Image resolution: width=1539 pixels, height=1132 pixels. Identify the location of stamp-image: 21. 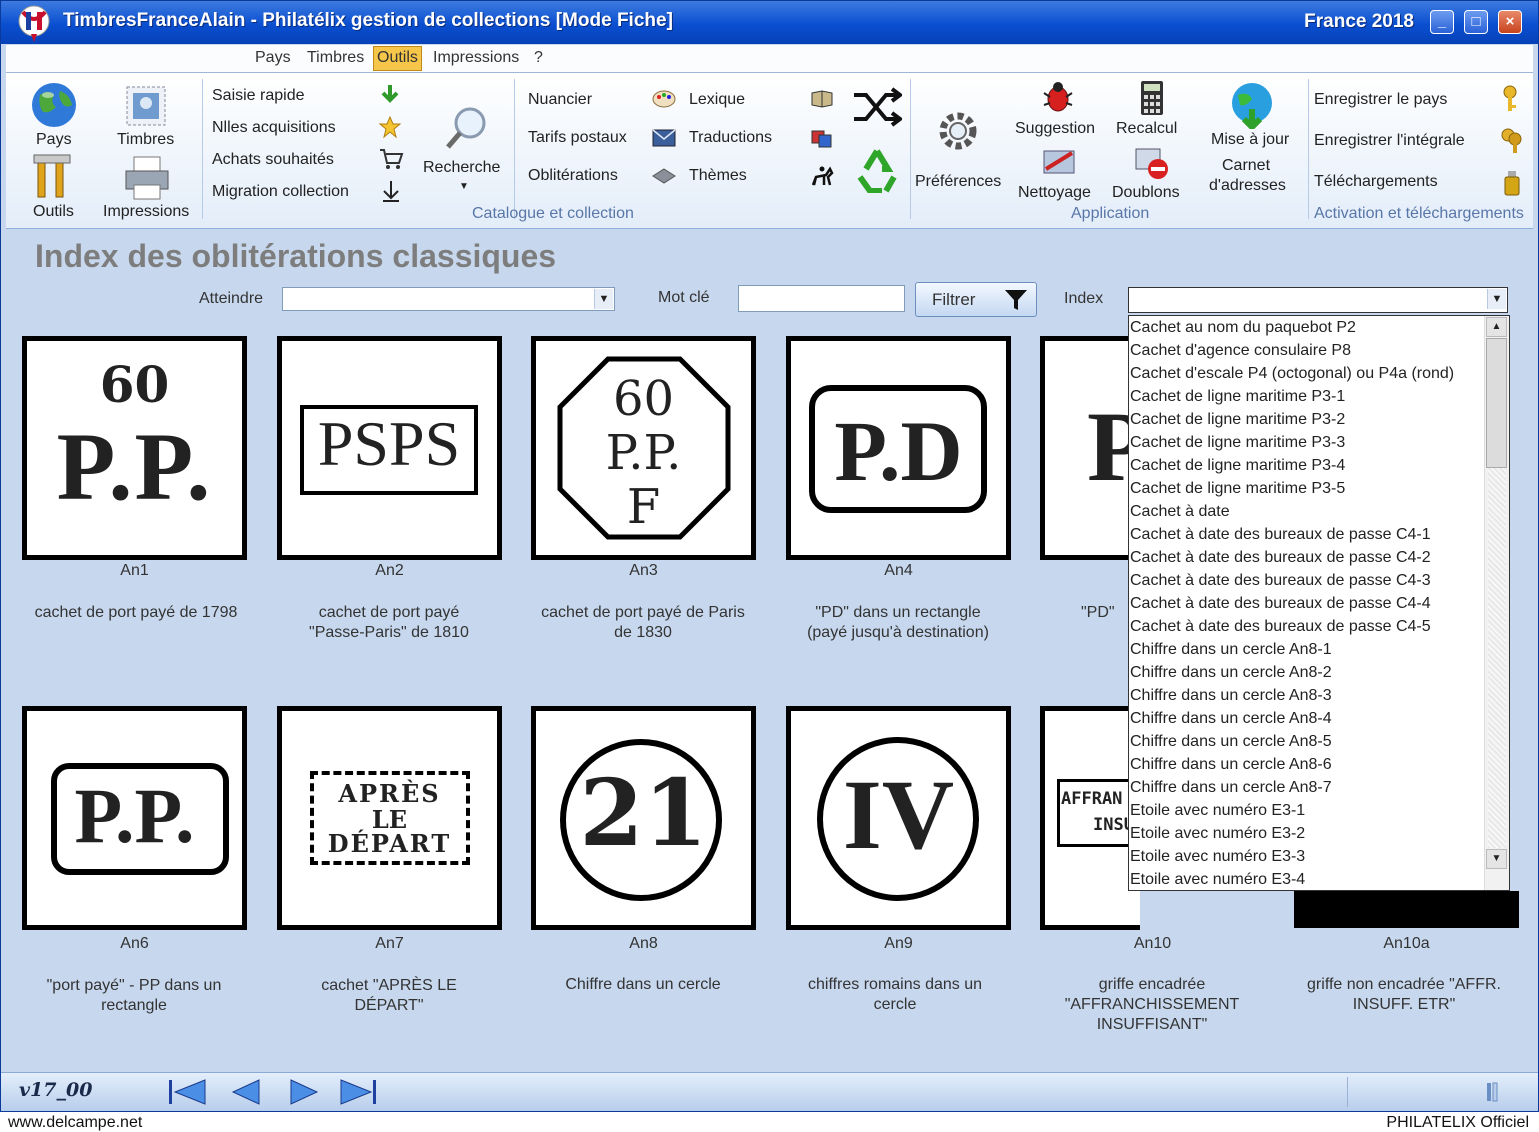
(643, 818).